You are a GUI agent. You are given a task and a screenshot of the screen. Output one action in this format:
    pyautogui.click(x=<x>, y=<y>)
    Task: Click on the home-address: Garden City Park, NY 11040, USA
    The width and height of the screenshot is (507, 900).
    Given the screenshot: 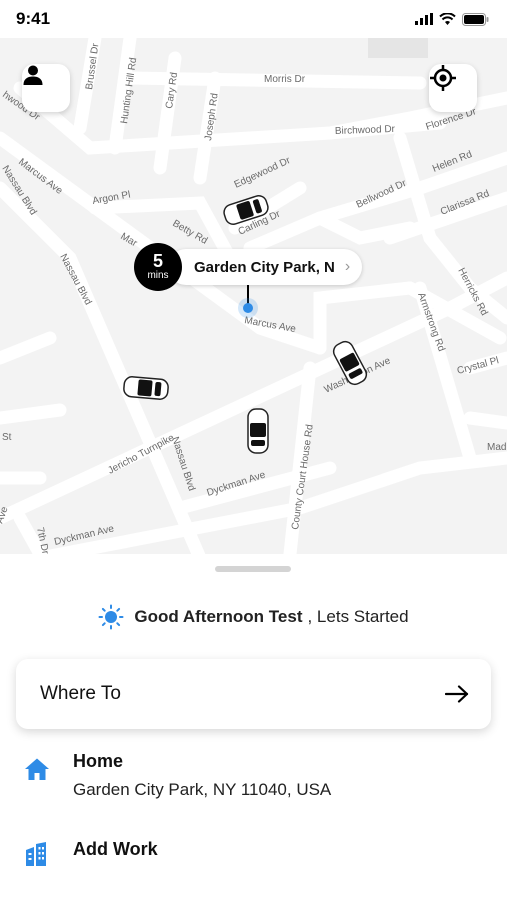 What is the action you would take?
    pyautogui.click(x=202, y=789)
    